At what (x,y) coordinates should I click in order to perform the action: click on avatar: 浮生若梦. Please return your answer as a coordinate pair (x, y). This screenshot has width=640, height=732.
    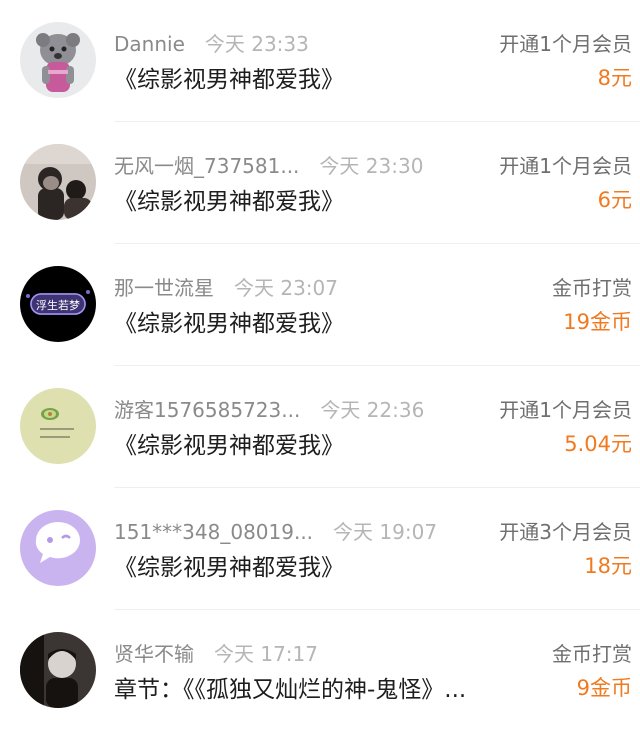
    Looking at the image, I should click on (58, 304).